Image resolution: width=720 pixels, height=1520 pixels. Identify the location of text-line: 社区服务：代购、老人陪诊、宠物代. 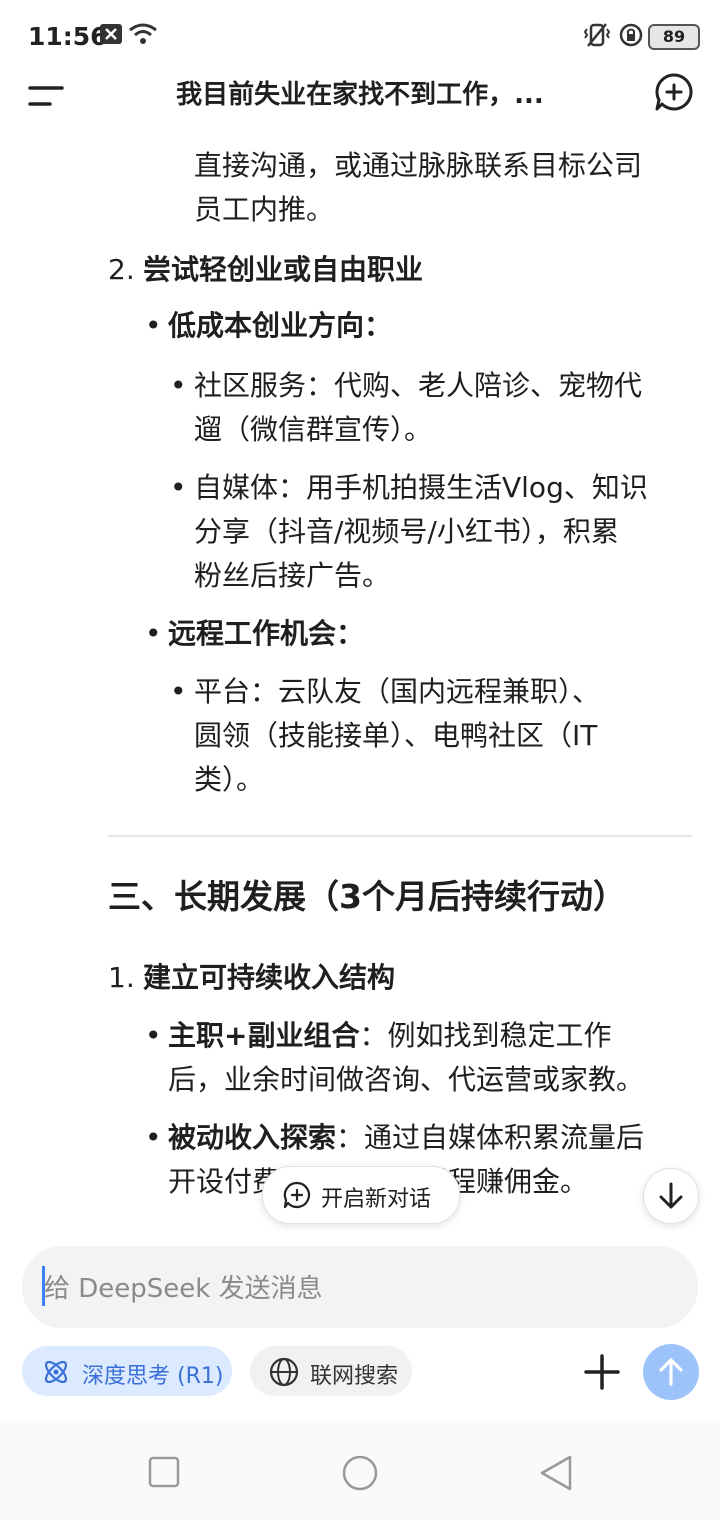
(418, 385).